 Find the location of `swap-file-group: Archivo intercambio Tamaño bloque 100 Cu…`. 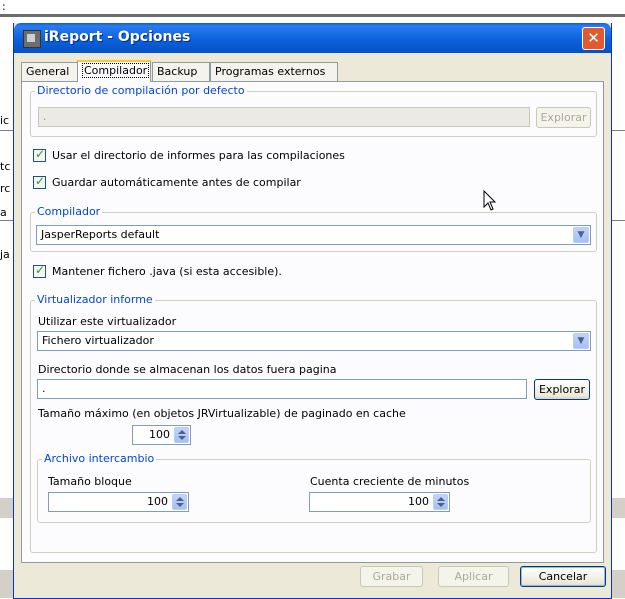

swap-file-group: Archivo intercambio Tamaño bloque 100 Cu… is located at coordinates (314, 487).